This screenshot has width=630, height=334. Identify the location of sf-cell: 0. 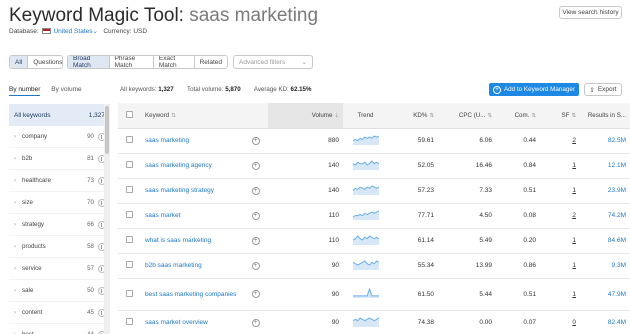
(560, 322).